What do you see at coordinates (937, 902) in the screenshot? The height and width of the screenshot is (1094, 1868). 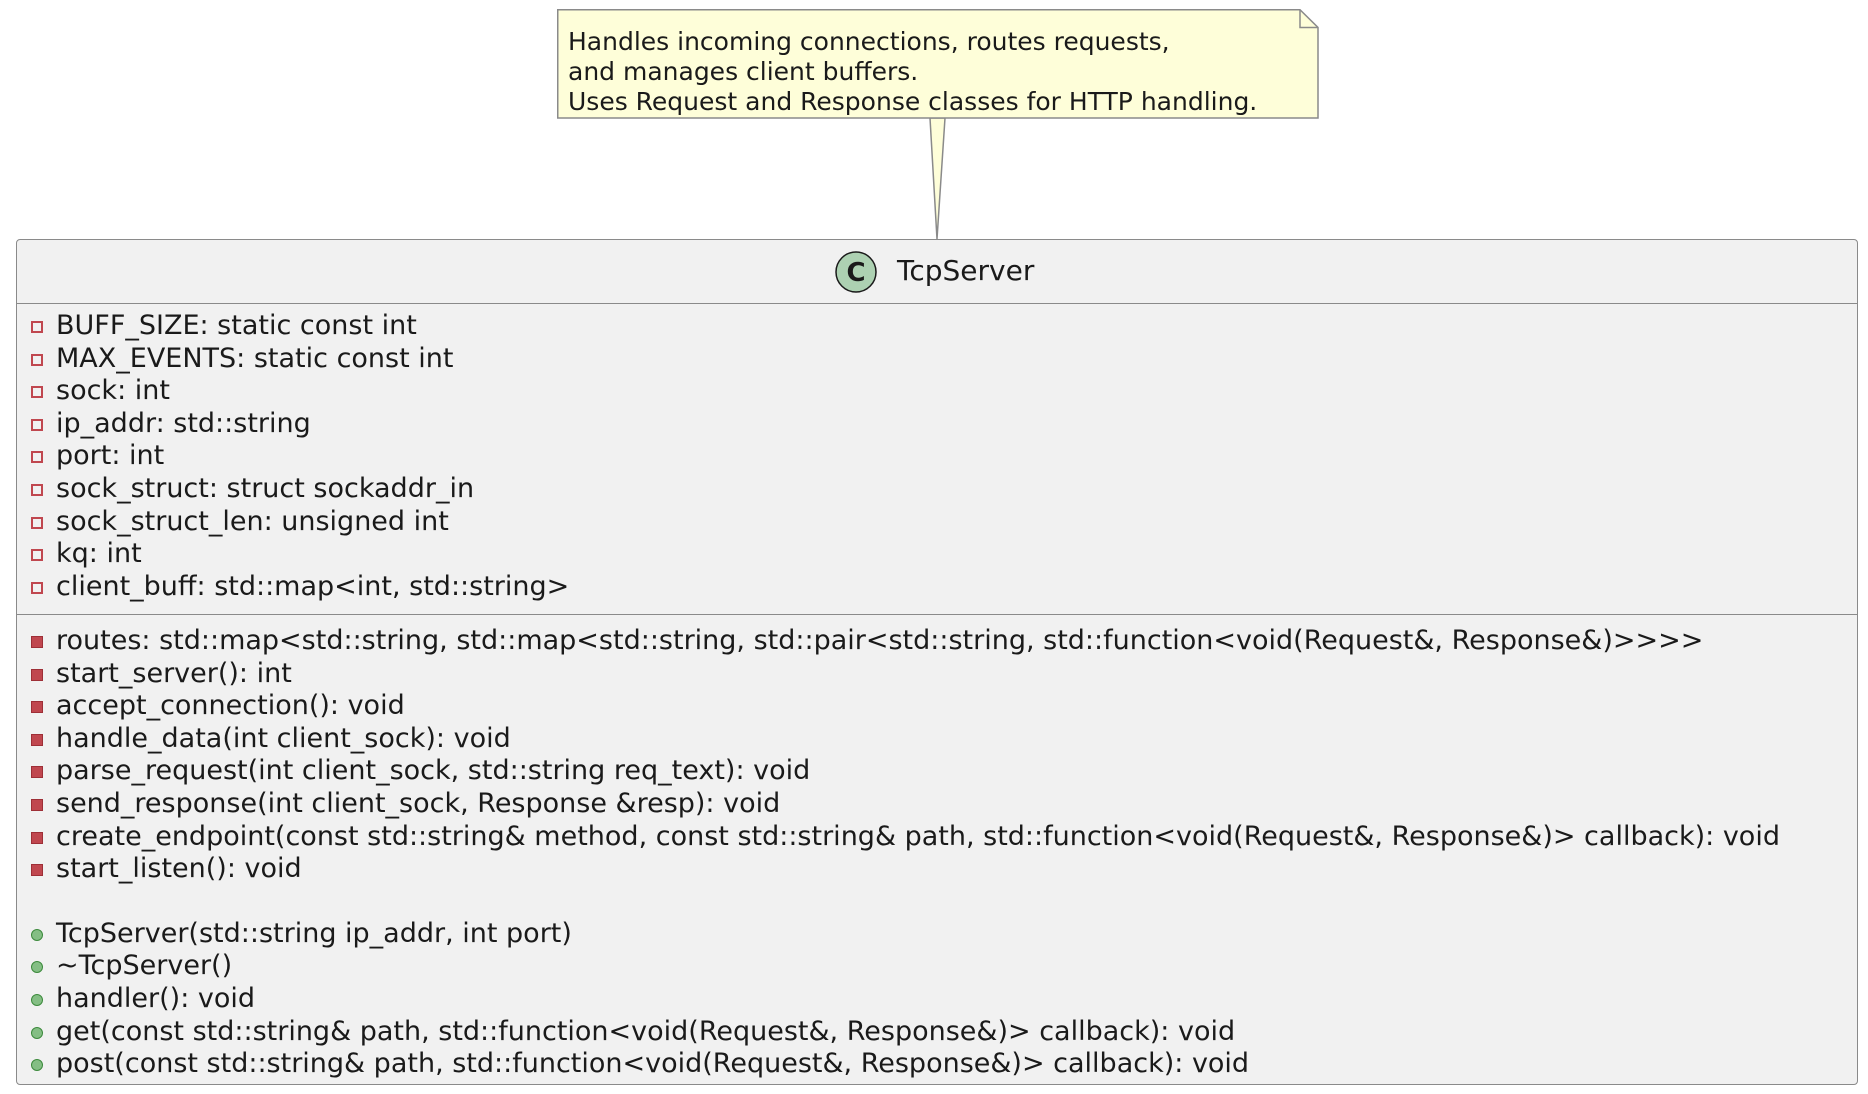 I see `method-group-spacer` at bounding box center [937, 902].